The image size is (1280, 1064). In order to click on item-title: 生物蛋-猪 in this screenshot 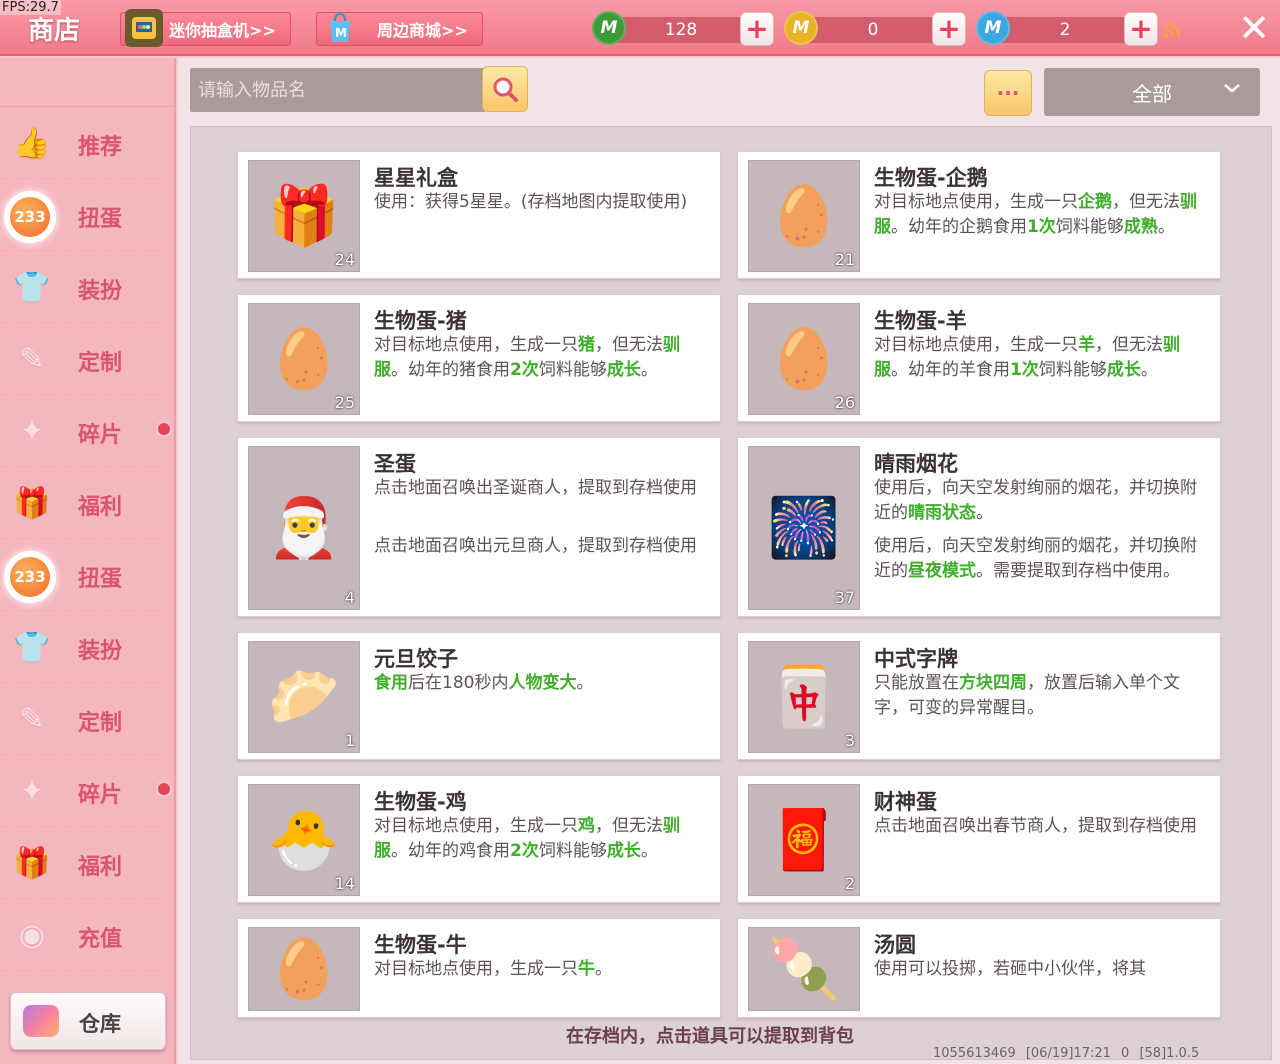, I will do `click(420, 321)`.